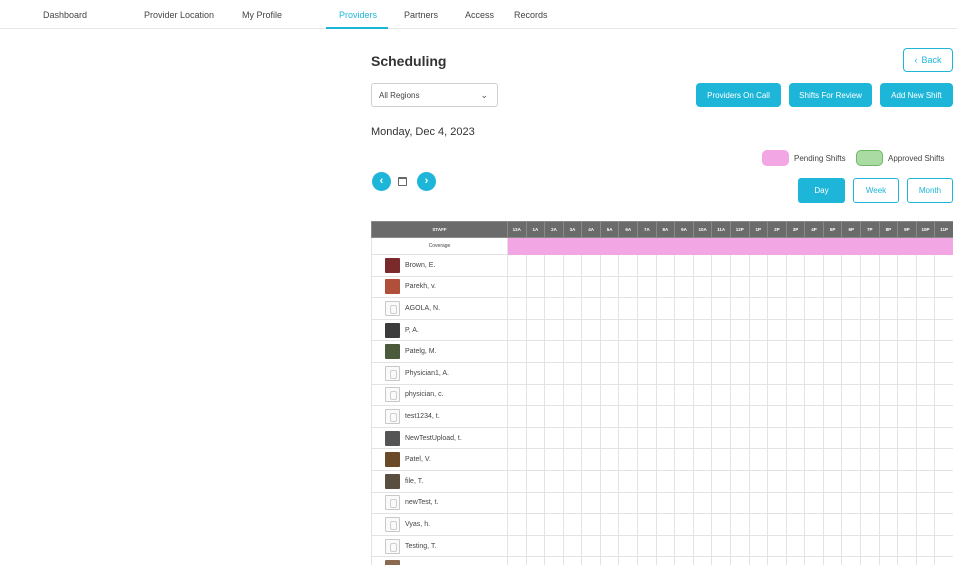 The width and height of the screenshot is (957, 565). What do you see at coordinates (179, 15) in the screenshot?
I see `nav-provider-location: Provider Location` at bounding box center [179, 15].